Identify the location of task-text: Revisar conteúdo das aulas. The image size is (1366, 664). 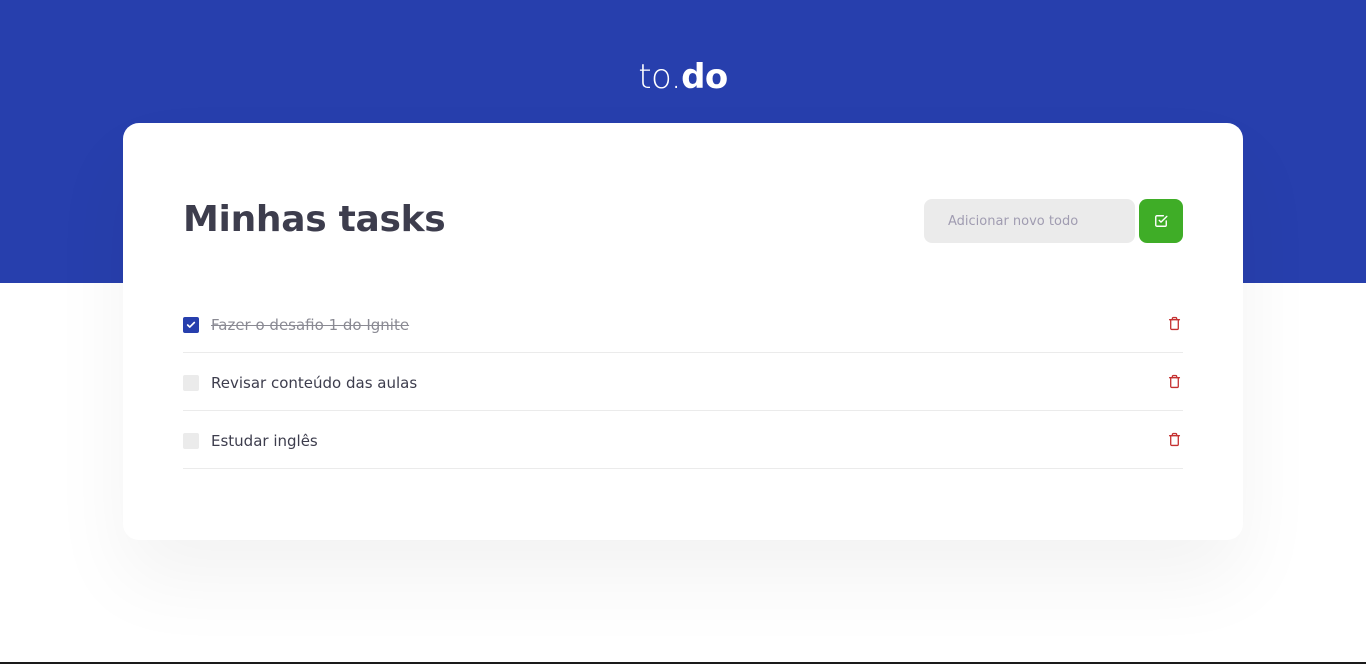
(314, 383).